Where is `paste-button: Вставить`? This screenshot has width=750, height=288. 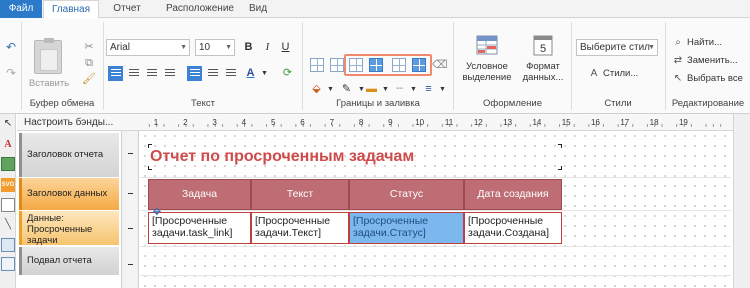
paste-button: Вставить is located at coordinates (49, 66).